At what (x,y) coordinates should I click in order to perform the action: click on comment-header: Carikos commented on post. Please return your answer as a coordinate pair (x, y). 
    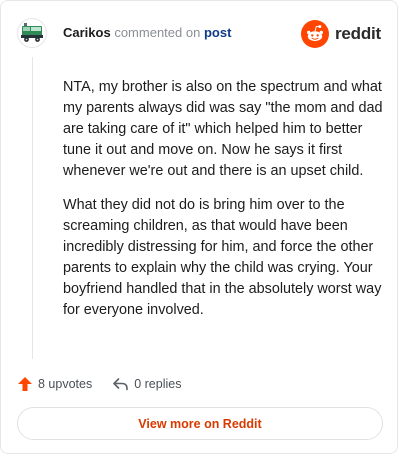
    Looking at the image, I should click on (147, 33).